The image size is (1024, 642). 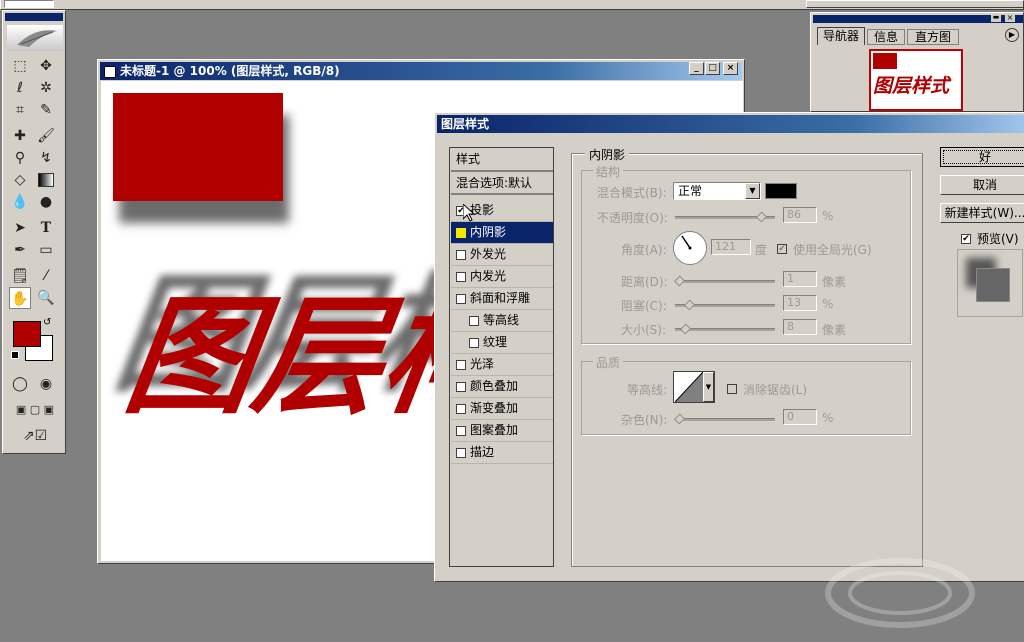 I want to click on opacity-input: 86, so click(x=800, y=215).